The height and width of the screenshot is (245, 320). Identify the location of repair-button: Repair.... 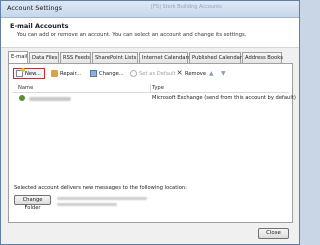
(66, 73).